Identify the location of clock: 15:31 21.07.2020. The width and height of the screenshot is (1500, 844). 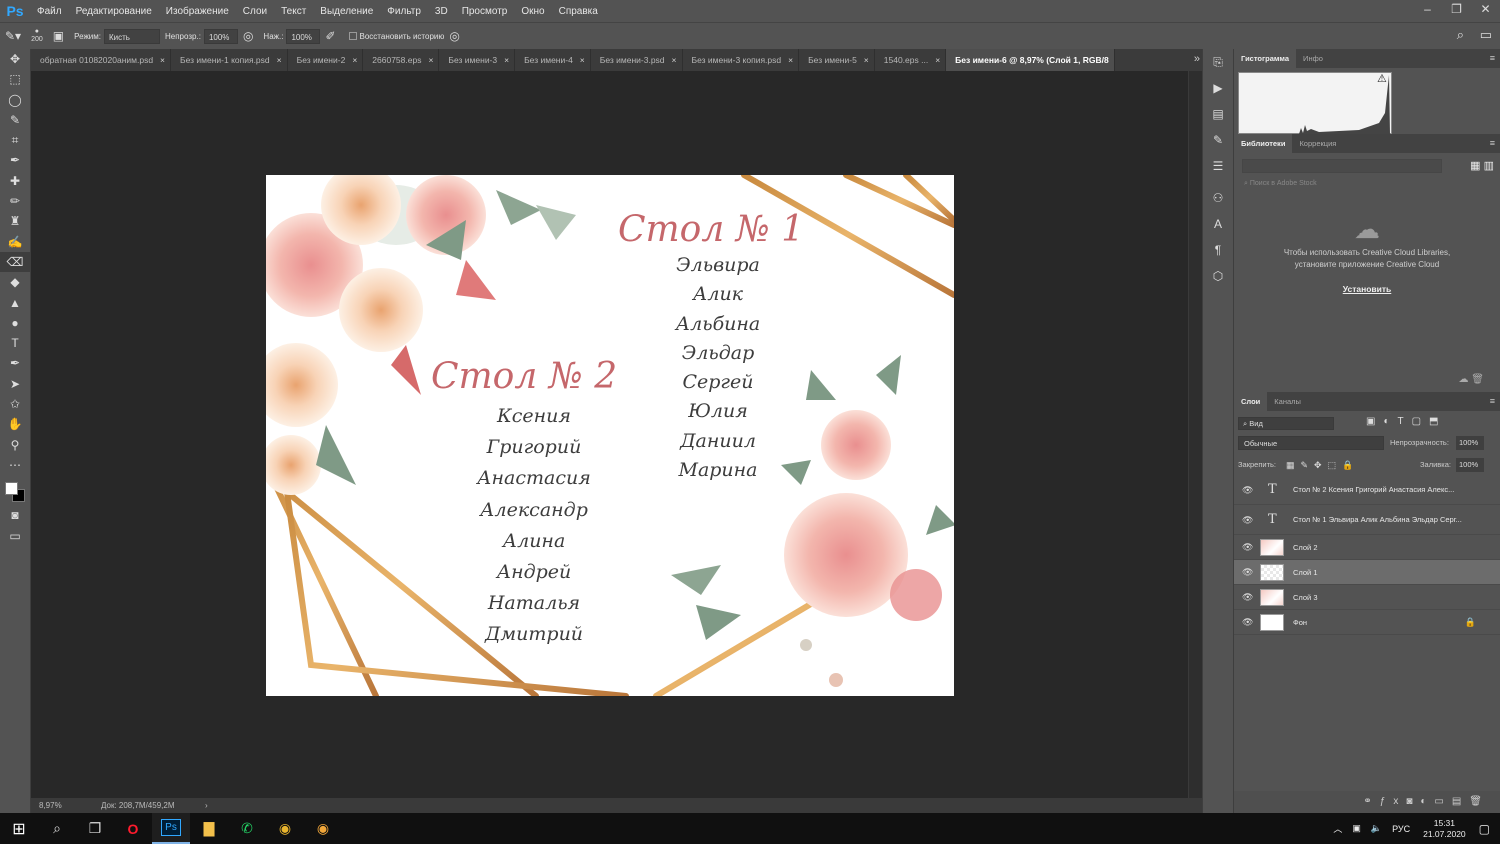
(1444, 829).